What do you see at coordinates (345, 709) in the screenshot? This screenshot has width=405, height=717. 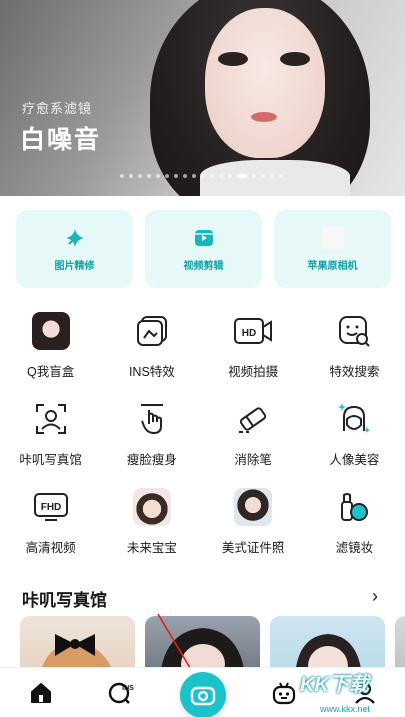 I see `watermark-url: www.kkx.net` at bounding box center [345, 709].